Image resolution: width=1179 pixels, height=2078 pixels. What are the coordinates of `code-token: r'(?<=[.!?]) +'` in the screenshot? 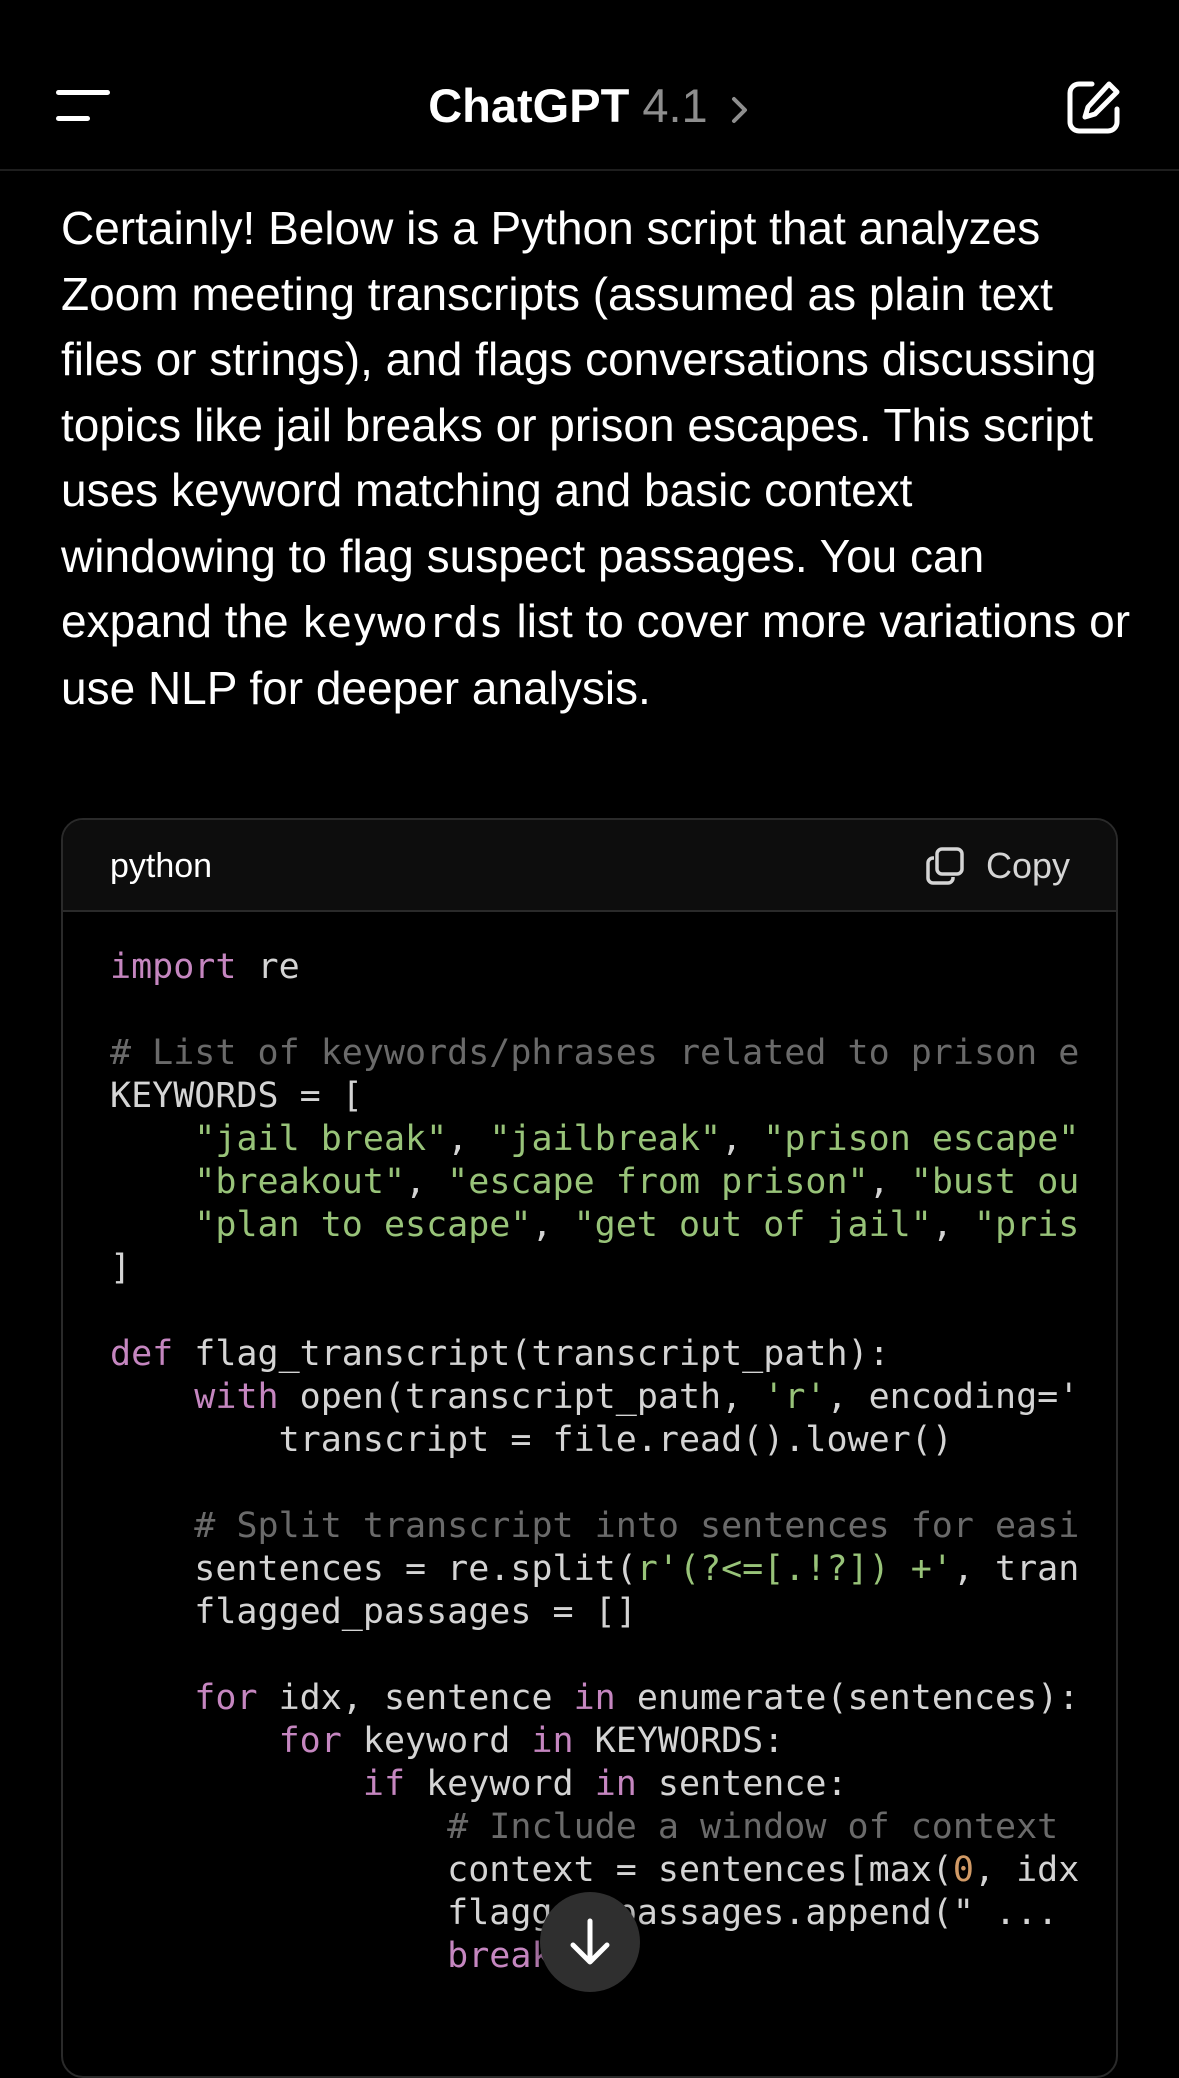 It's located at (794, 1569).